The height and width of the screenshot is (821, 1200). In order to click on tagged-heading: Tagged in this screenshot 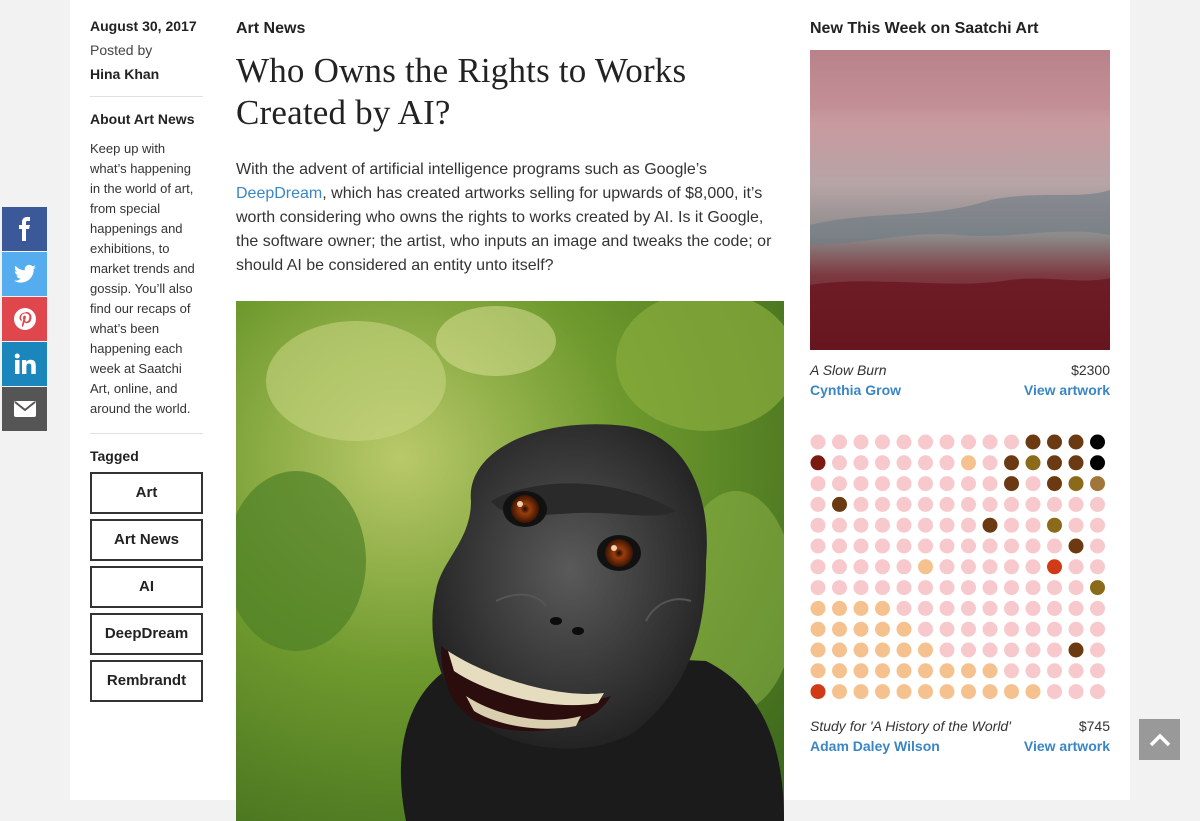, I will do `click(114, 456)`.